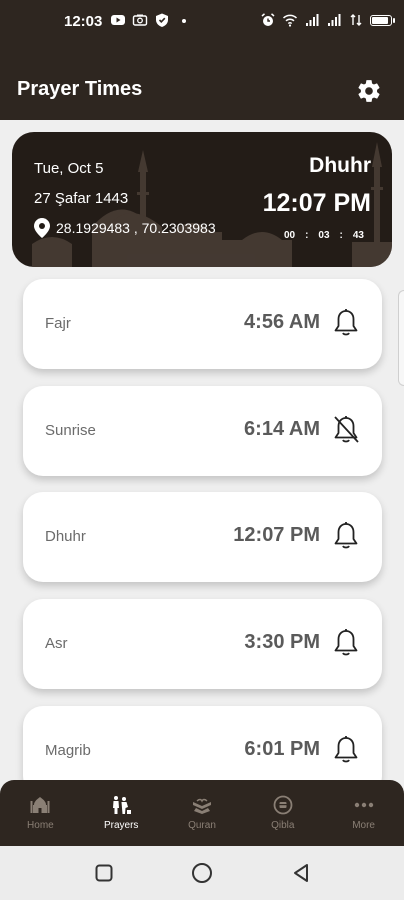 This screenshot has width=404, height=900. I want to click on status-time: 12:03, so click(83, 21).